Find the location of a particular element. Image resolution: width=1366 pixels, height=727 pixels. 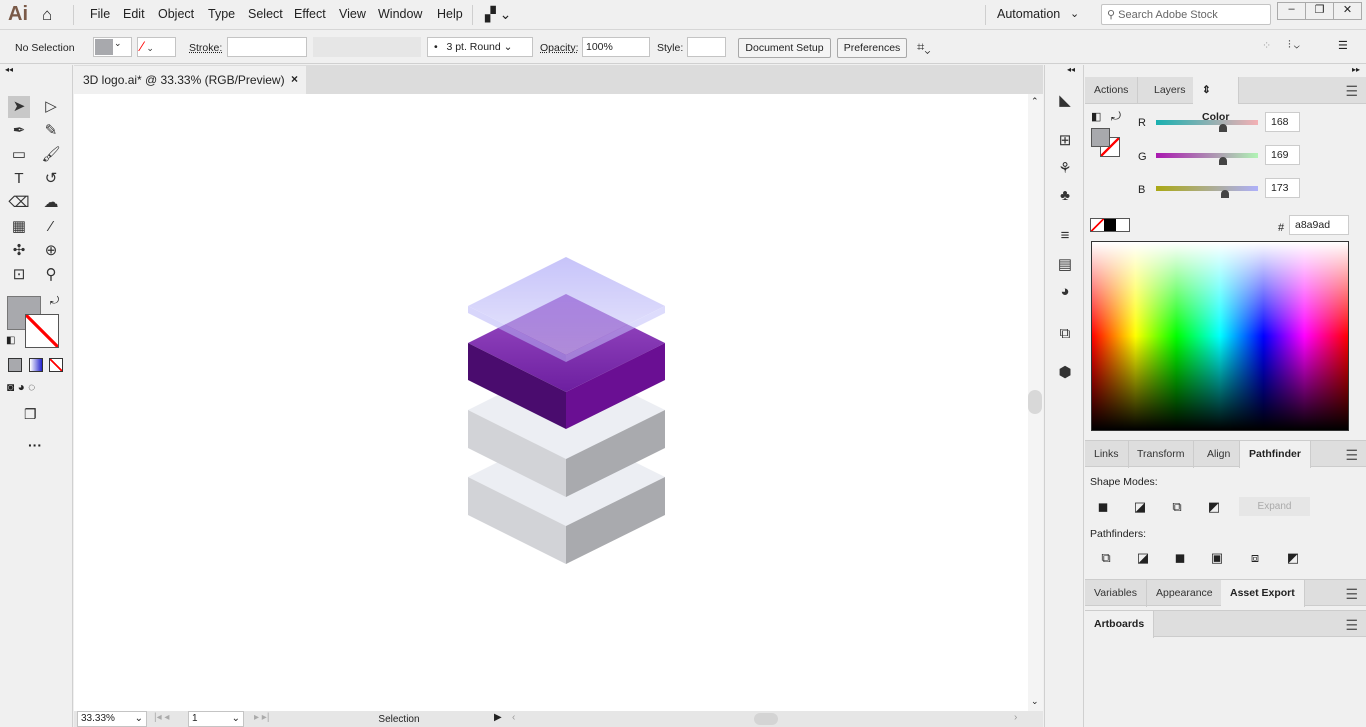

b-slider-thumb is located at coordinates (1225, 194).